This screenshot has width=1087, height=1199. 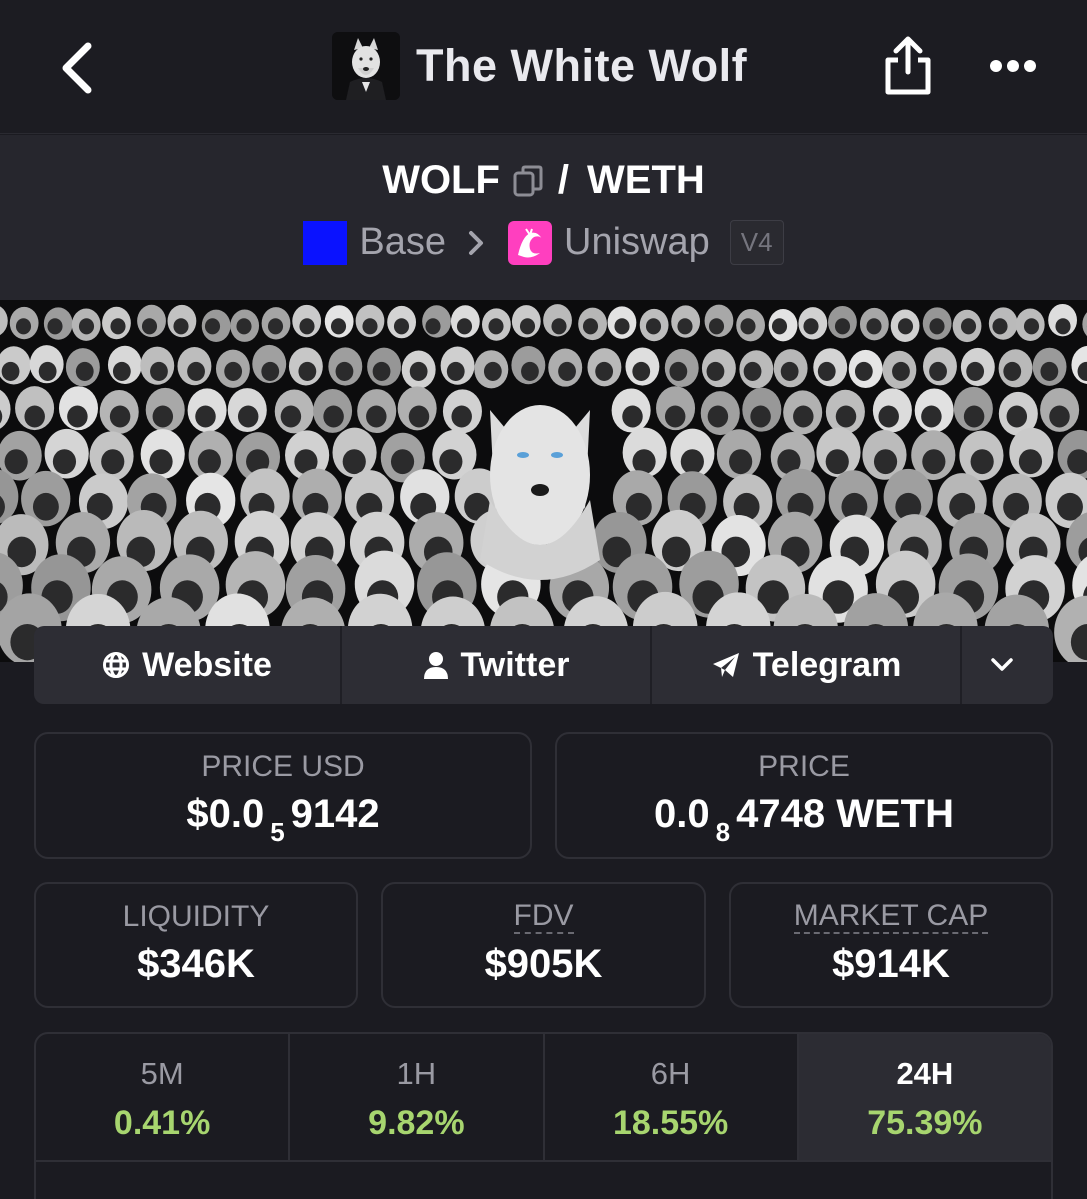 I want to click on chain-breadcrumb: Base Uniswap V4, so click(x=543, y=242).